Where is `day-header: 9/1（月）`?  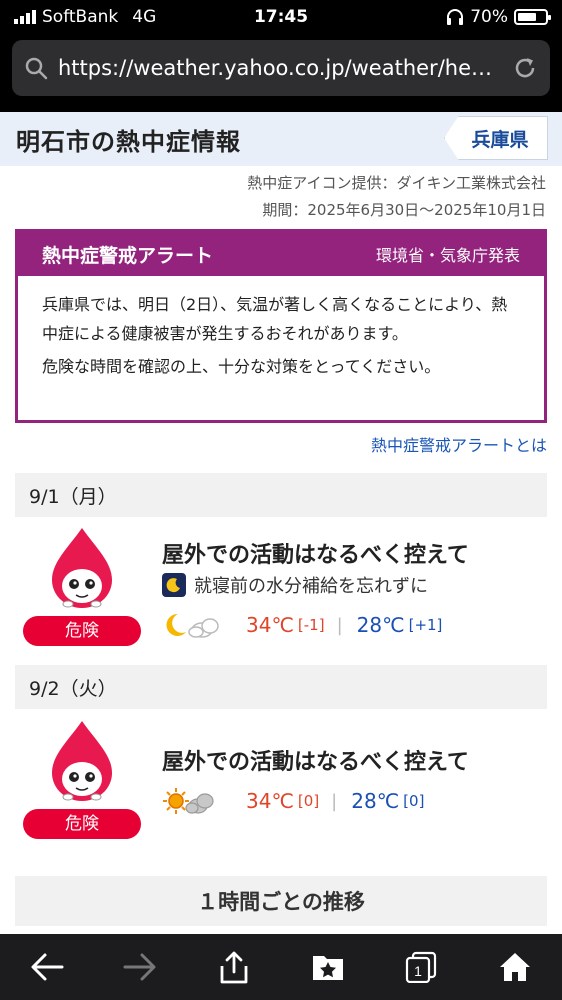
day-header: 9/1（月） is located at coordinates (281, 495).